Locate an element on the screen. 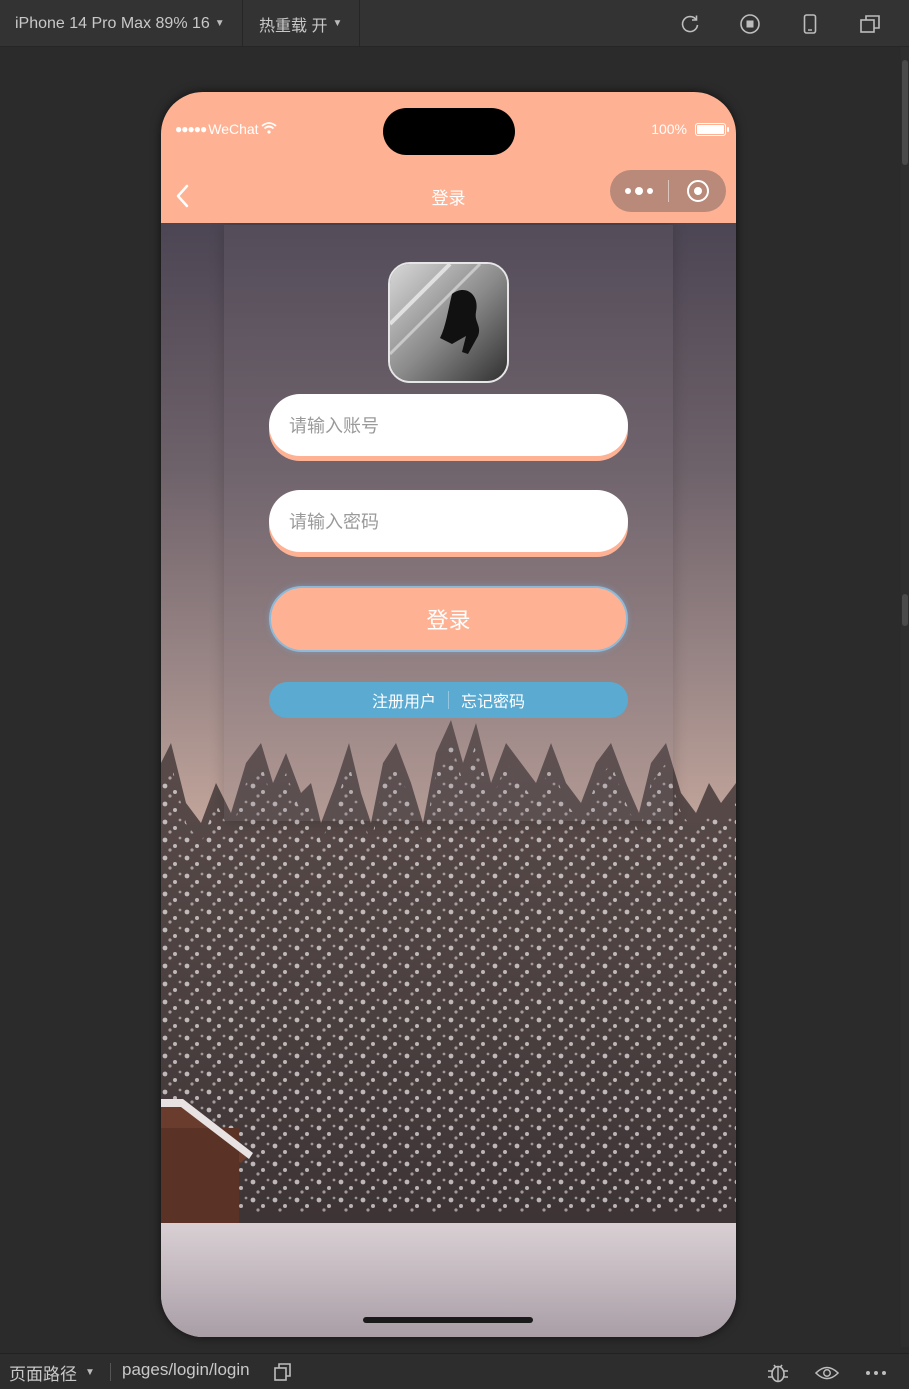  page-path-label: 页面路径 is located at coordinates (43, 1374).